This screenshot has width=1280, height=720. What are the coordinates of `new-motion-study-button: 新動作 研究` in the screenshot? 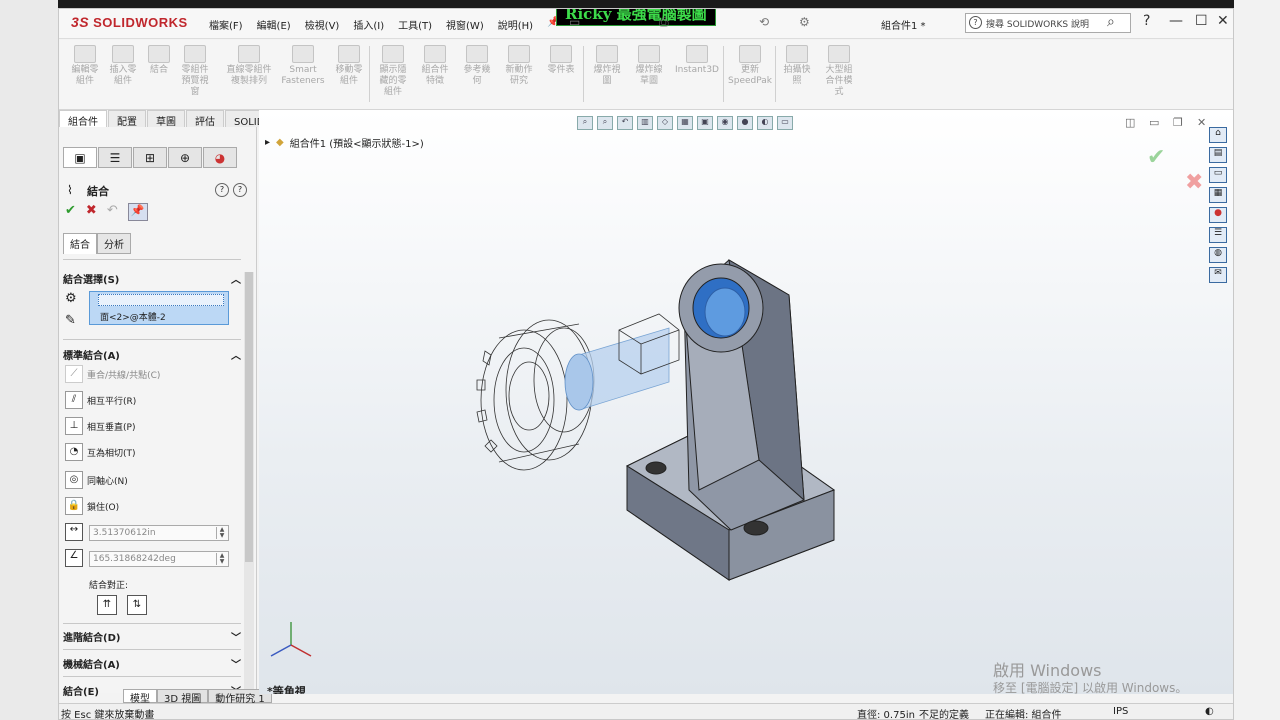 It's located at (519, 64).